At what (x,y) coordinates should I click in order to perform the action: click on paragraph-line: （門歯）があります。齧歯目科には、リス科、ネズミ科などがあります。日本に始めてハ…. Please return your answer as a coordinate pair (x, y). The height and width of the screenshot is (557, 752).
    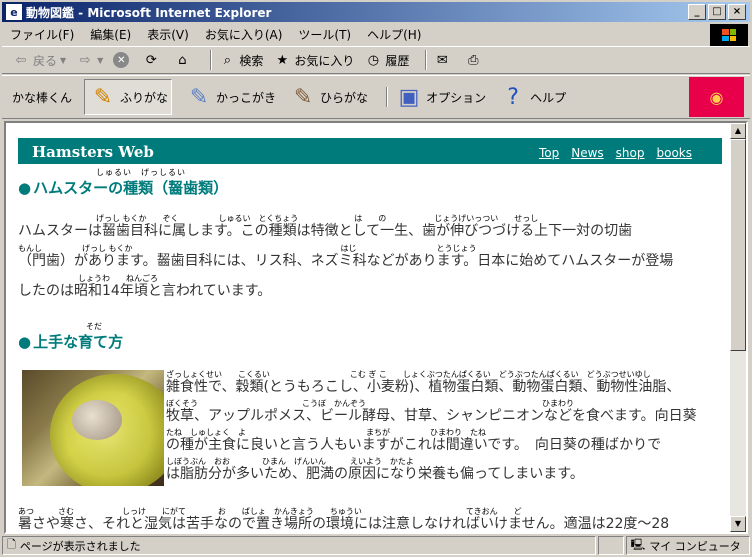
    Looking at the image, I should click on (346, 261).